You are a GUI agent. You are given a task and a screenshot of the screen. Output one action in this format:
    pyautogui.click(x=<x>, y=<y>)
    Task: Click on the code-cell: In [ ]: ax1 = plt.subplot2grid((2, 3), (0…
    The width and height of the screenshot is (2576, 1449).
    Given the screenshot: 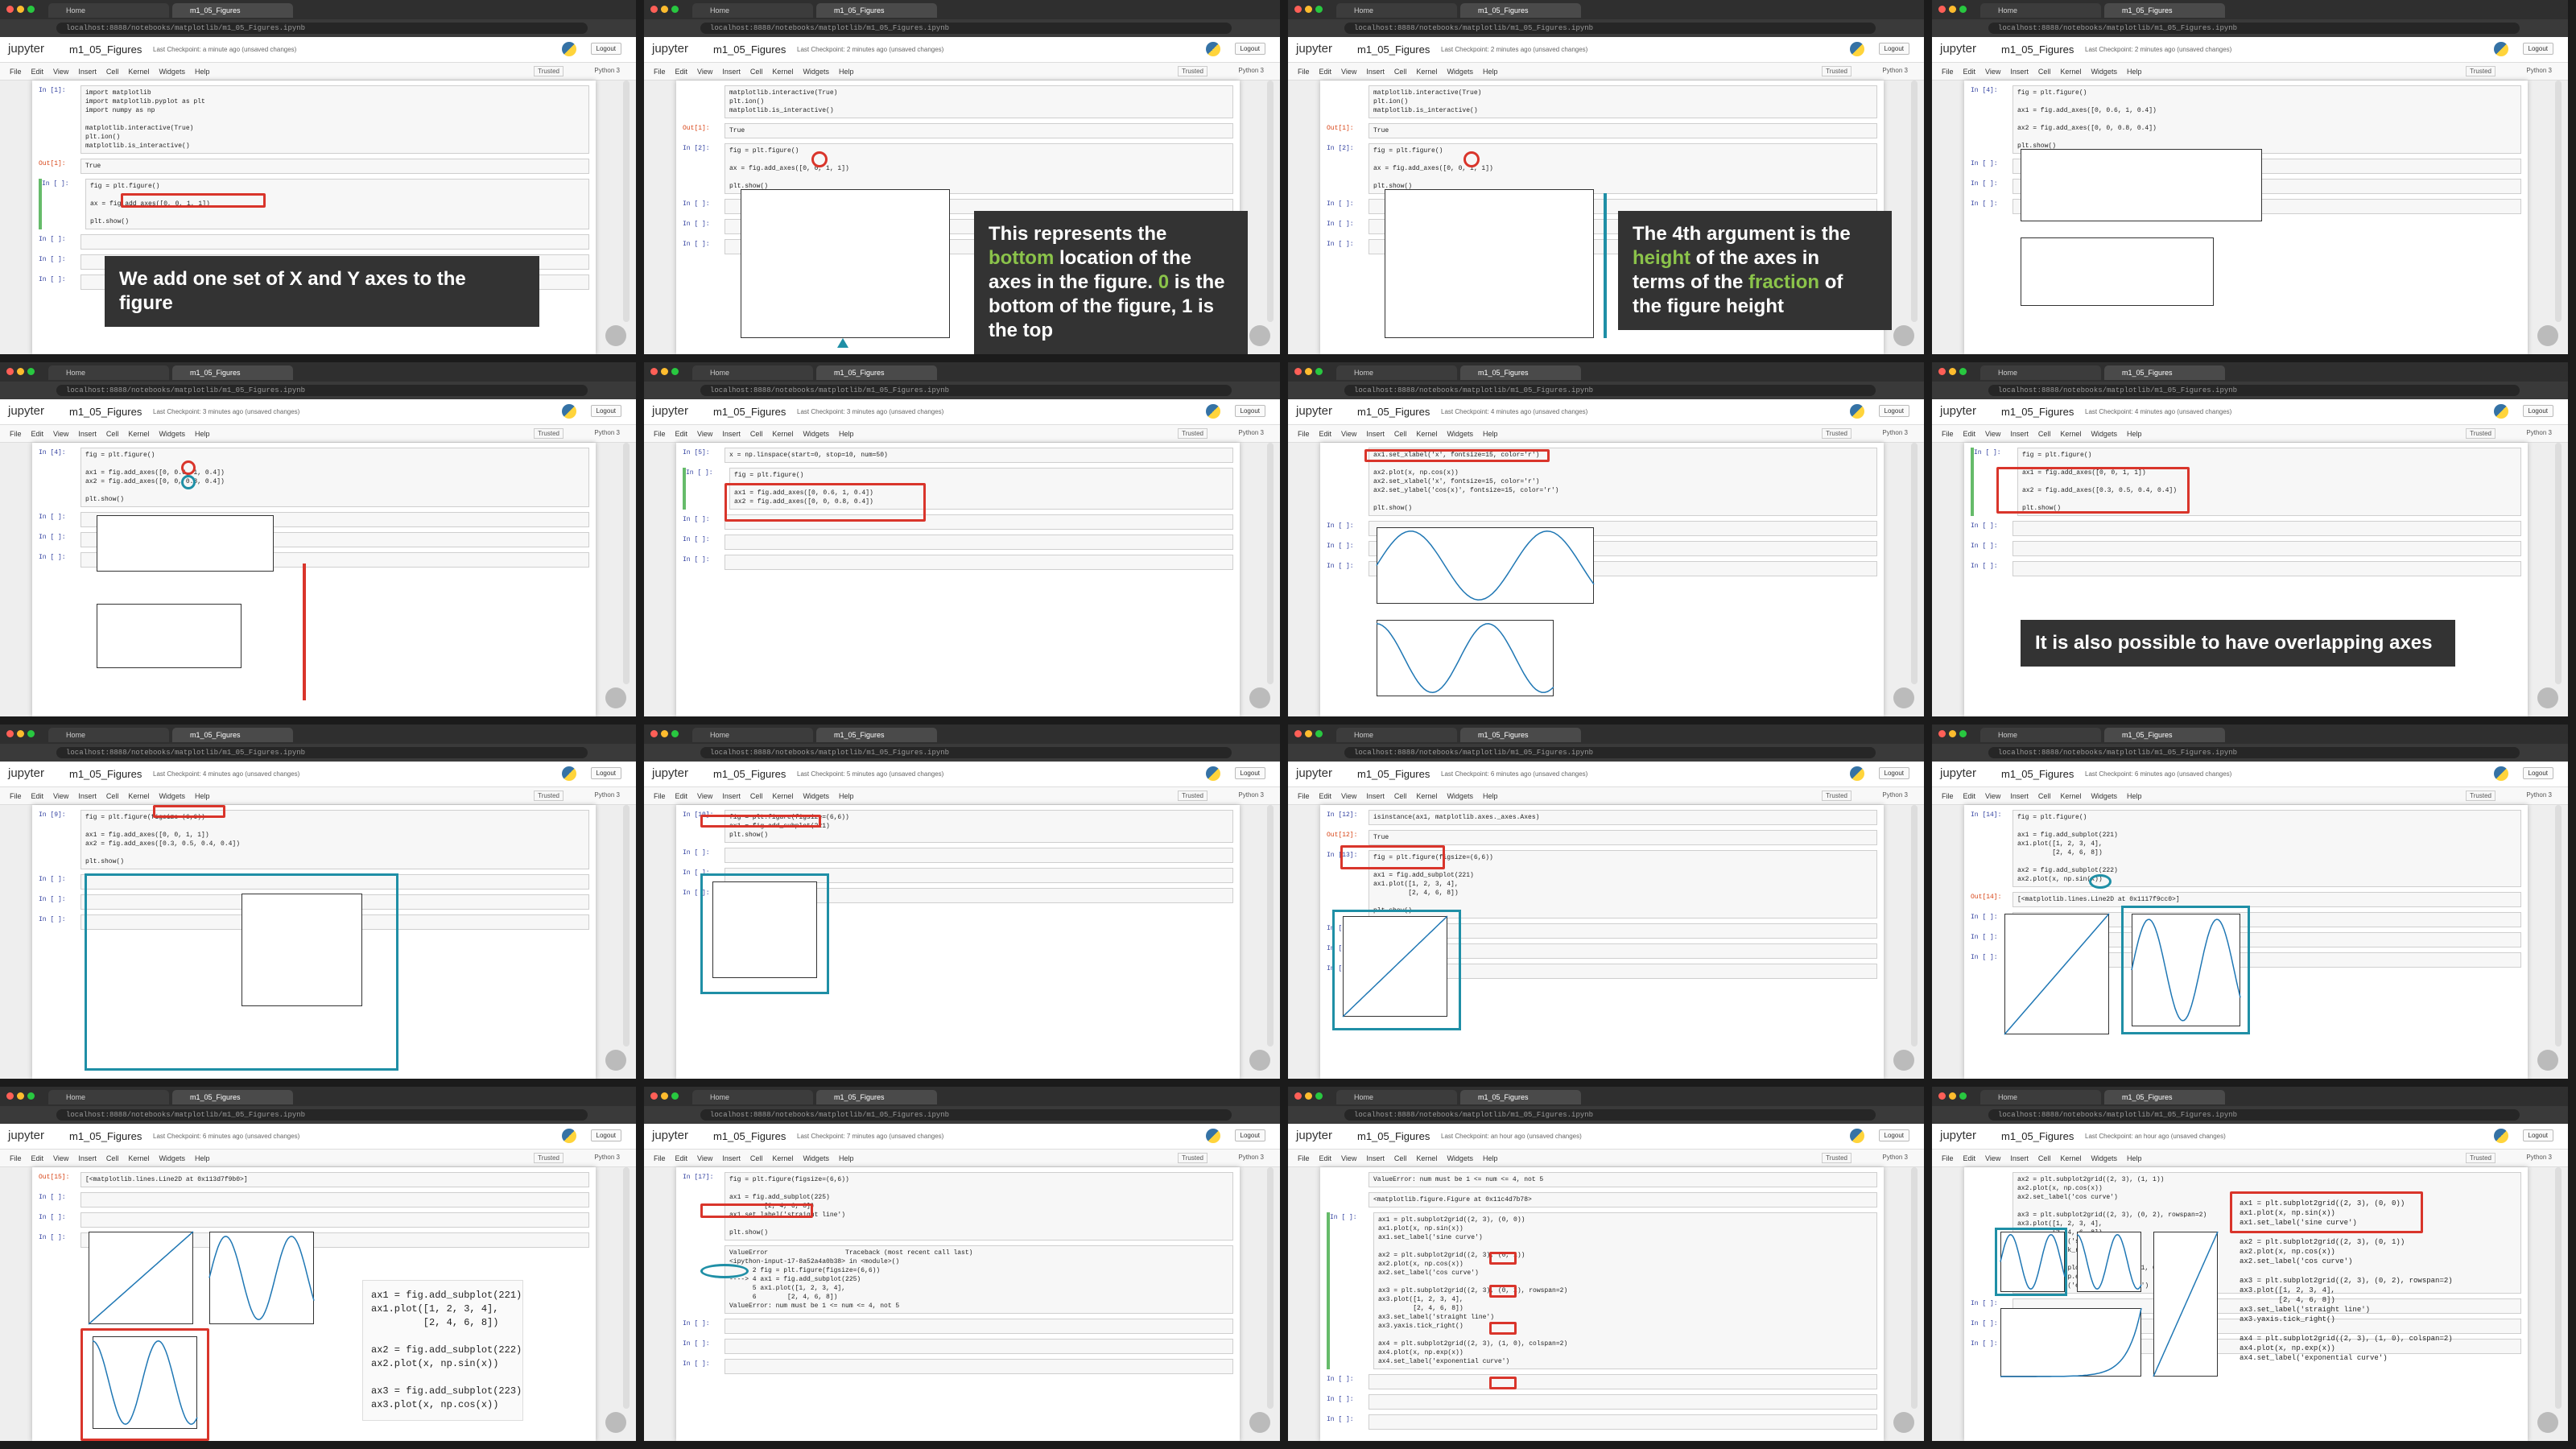 What is the action you would take?
    pyautogui.click(x=1602, y=1290)
    